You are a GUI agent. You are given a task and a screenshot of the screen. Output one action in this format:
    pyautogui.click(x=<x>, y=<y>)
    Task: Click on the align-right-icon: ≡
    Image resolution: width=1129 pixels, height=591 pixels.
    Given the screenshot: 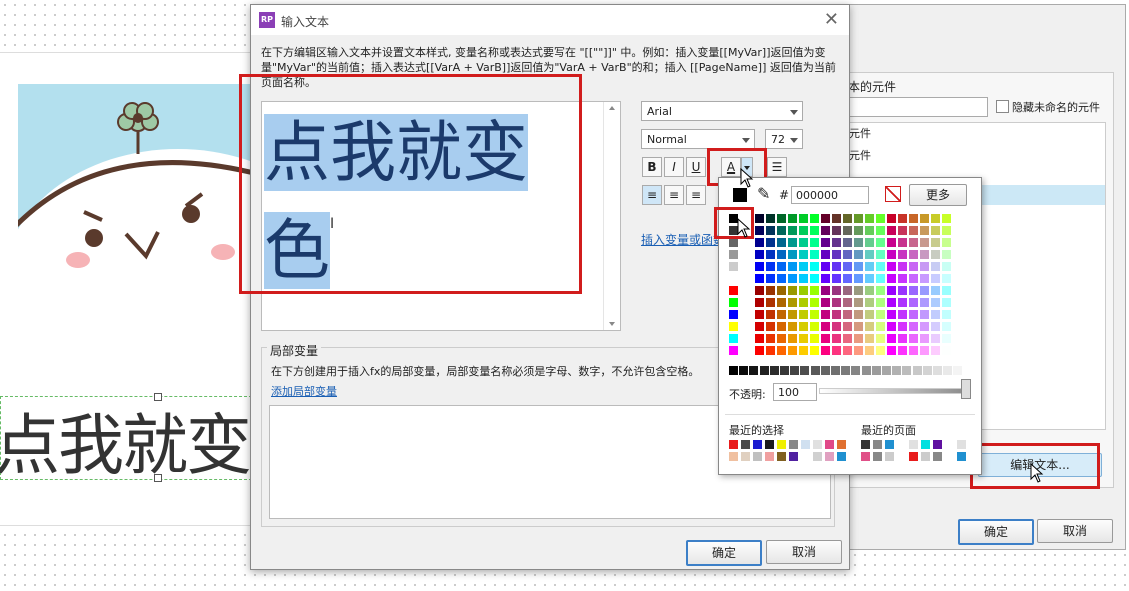 What is the action you would take?
    pyautogui.click(x=696, y=195)
    